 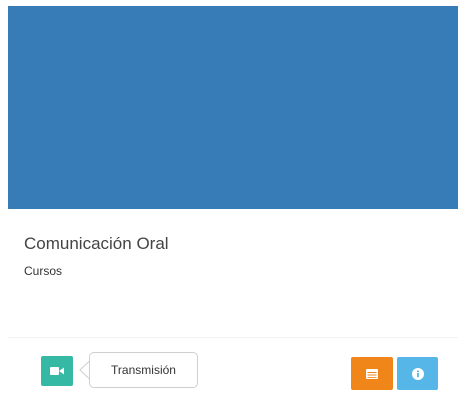 I want to click on video-camera-icon, so click(x=57, y=371).